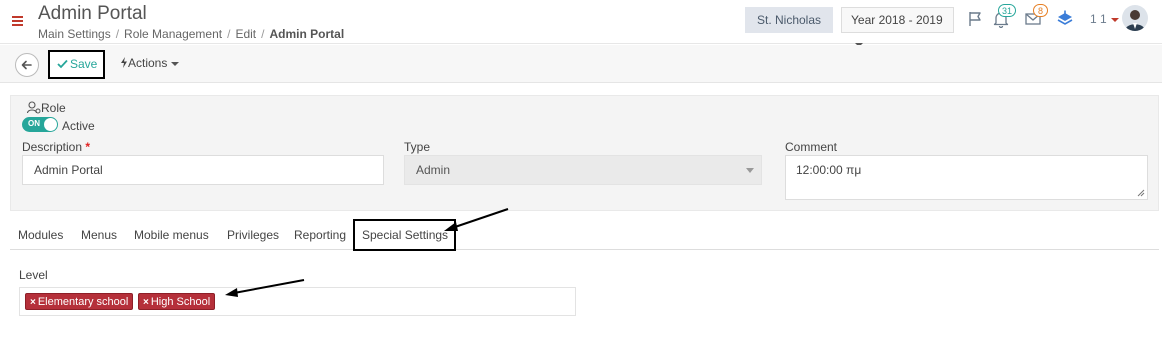 This screenshot has height=357, width=1162. Describe the element at coordinates (173, 34) in the screenshot. I see `breadcrumb-role-management: Role Management` at that location.